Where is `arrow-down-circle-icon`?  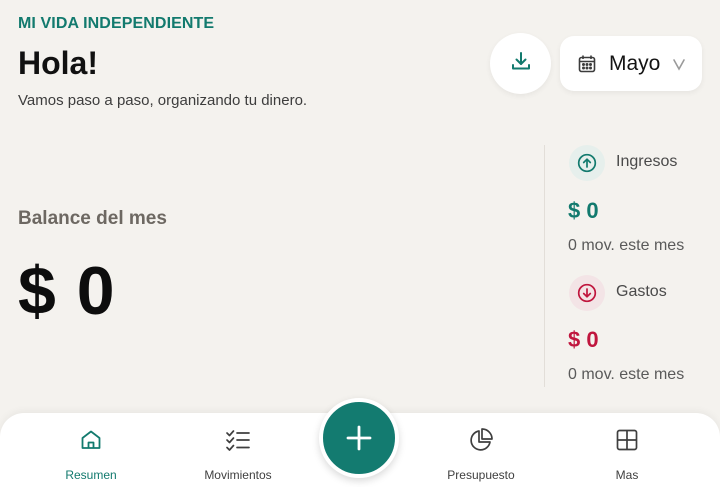
arrow-down-circle-icon is located at coordinates (587, 293).